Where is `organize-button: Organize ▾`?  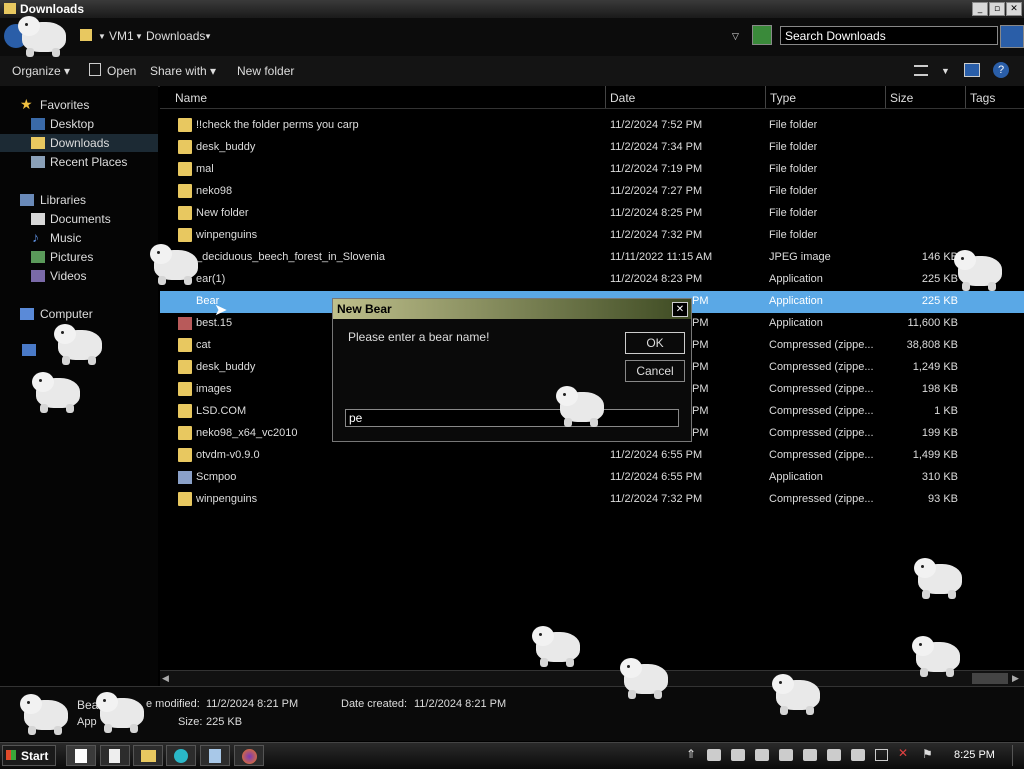
organize-button: Organize ▾ is located at coordinates (41, 71).